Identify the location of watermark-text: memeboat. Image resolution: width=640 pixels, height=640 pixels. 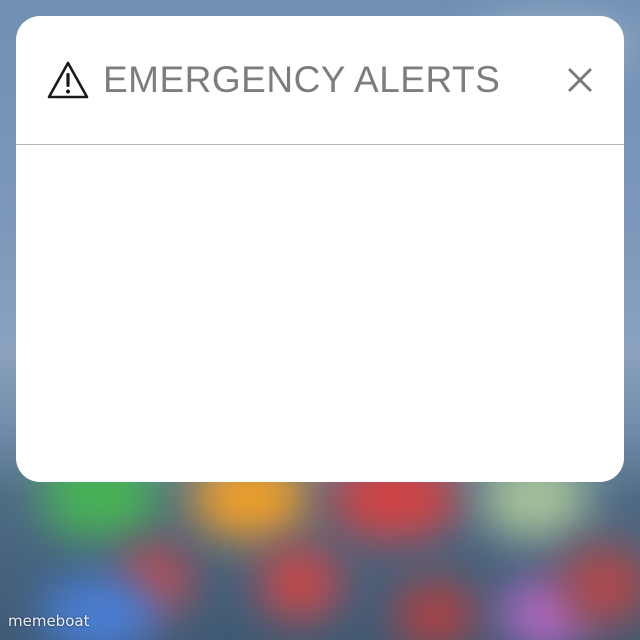
(49, 621).